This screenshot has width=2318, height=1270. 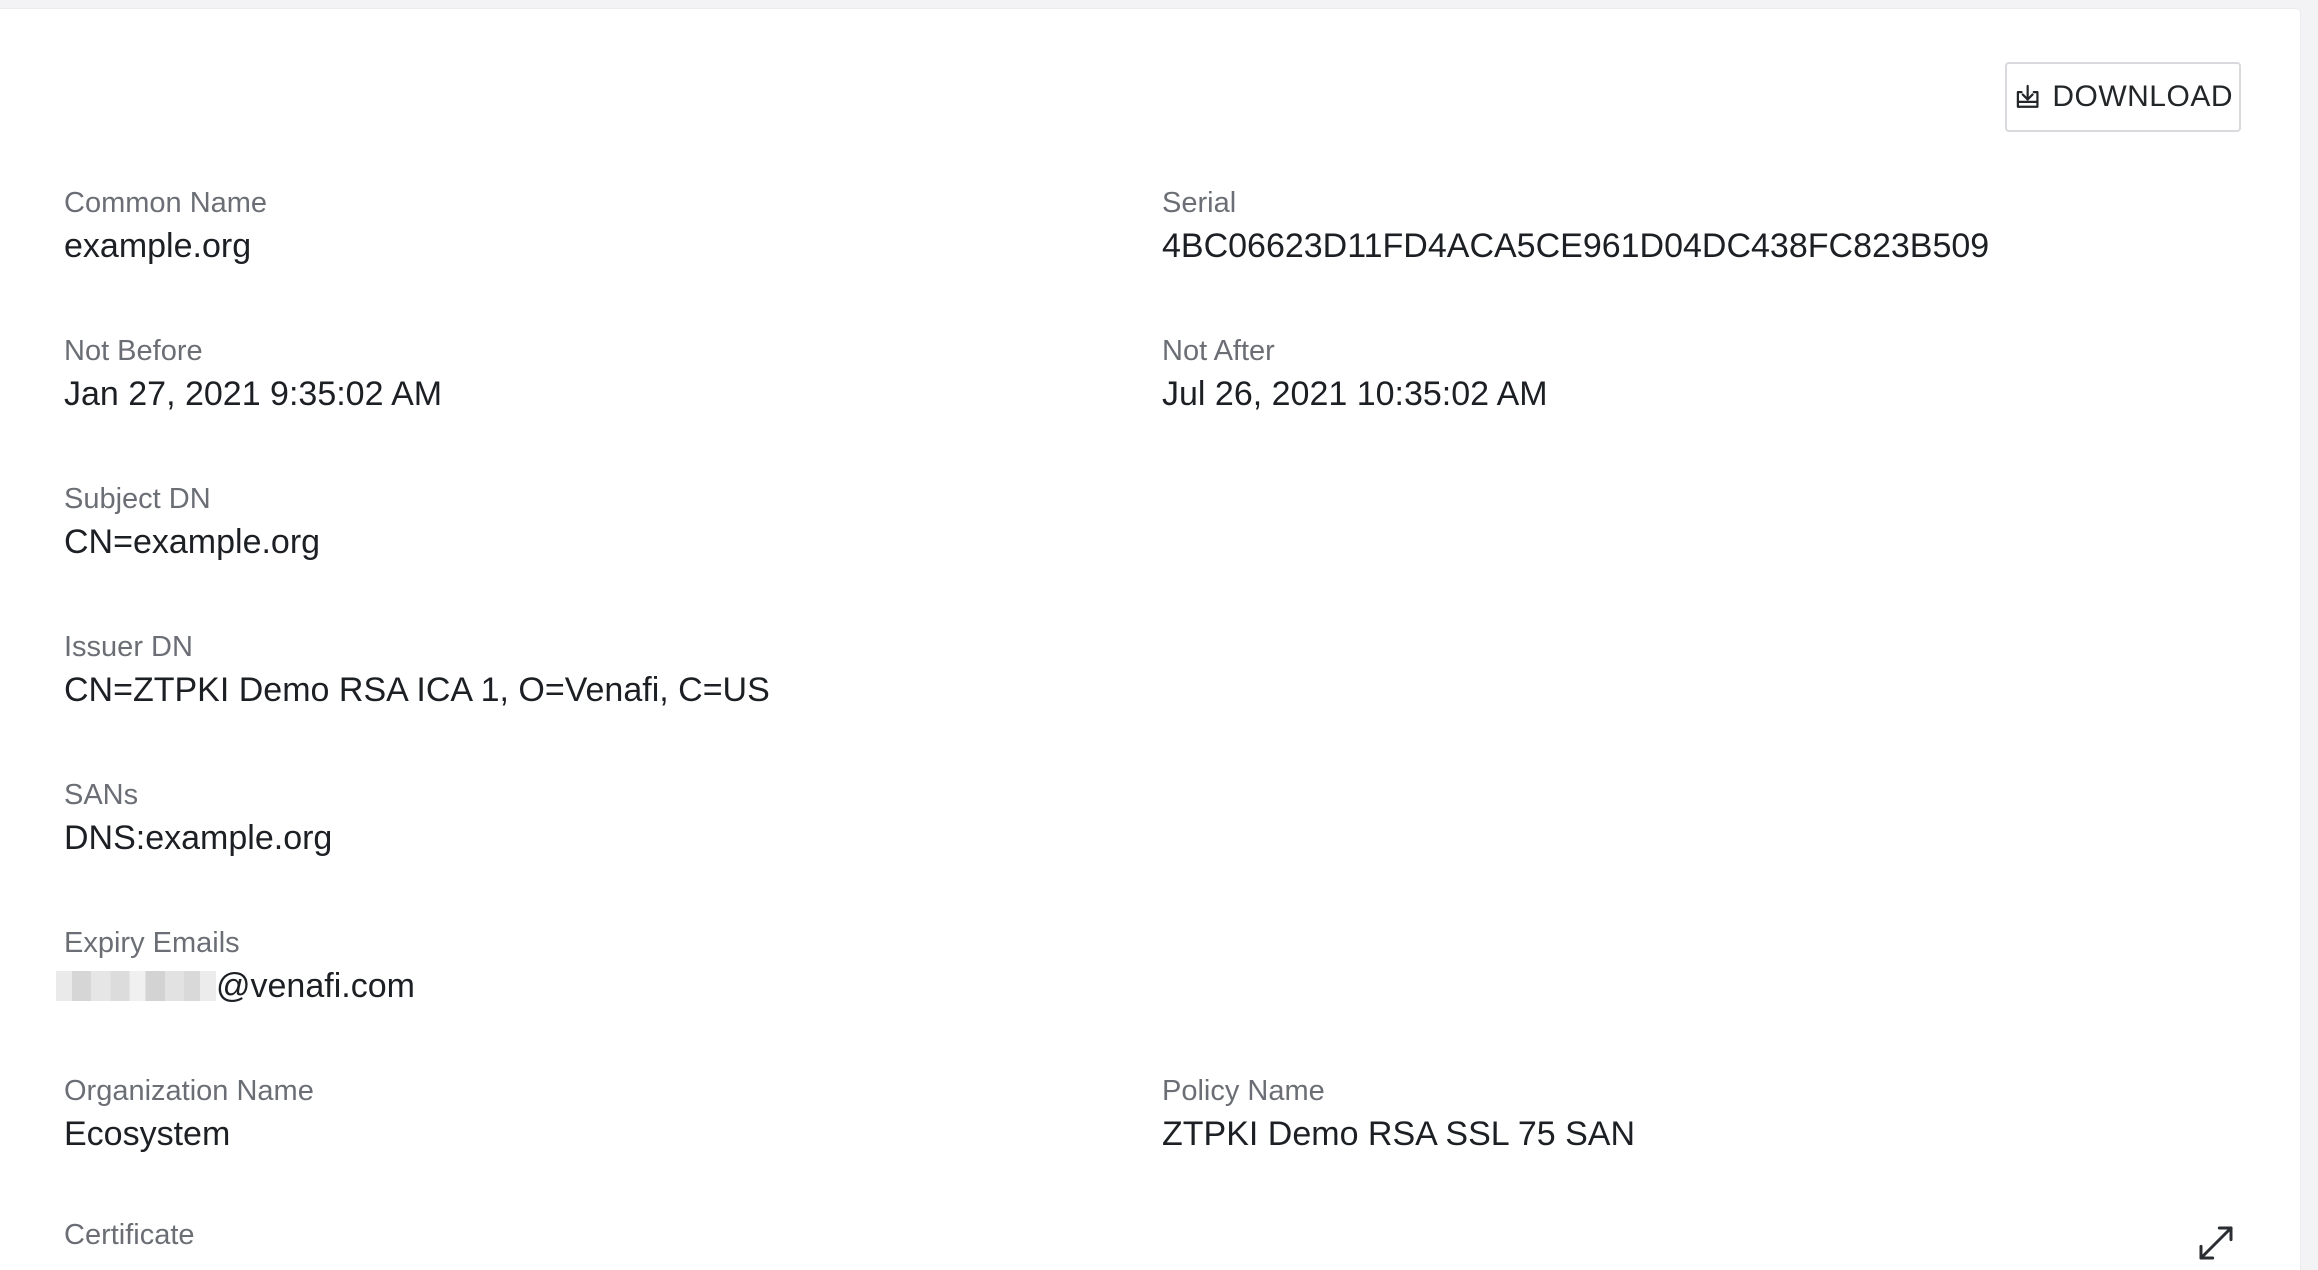 What do you see at coordinates (589, 1235) in the screenshot?
I see `field-certificate: Certificate` at bounding box center [589, 1235].